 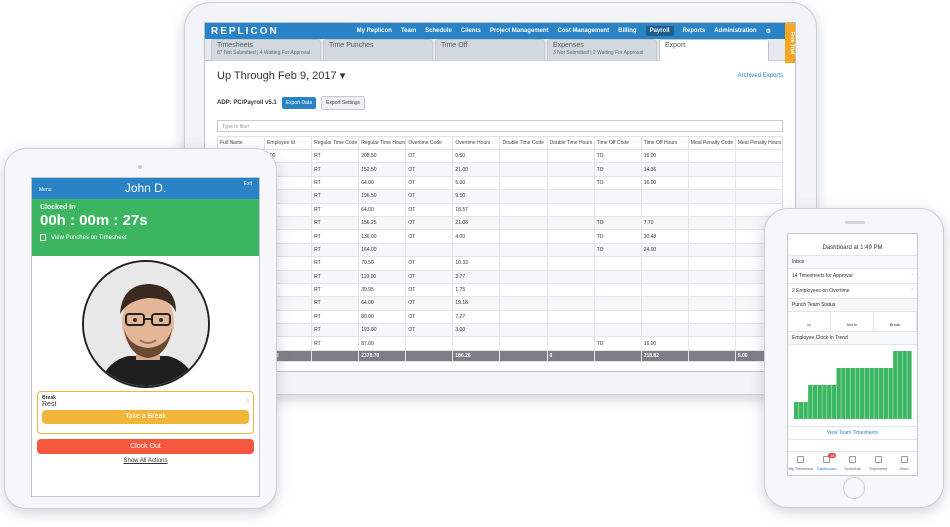 What do you see at coordinates (299, 103) in the screenshot?
I see `export-data-button: Export Data` at bounding box center [299, 103].